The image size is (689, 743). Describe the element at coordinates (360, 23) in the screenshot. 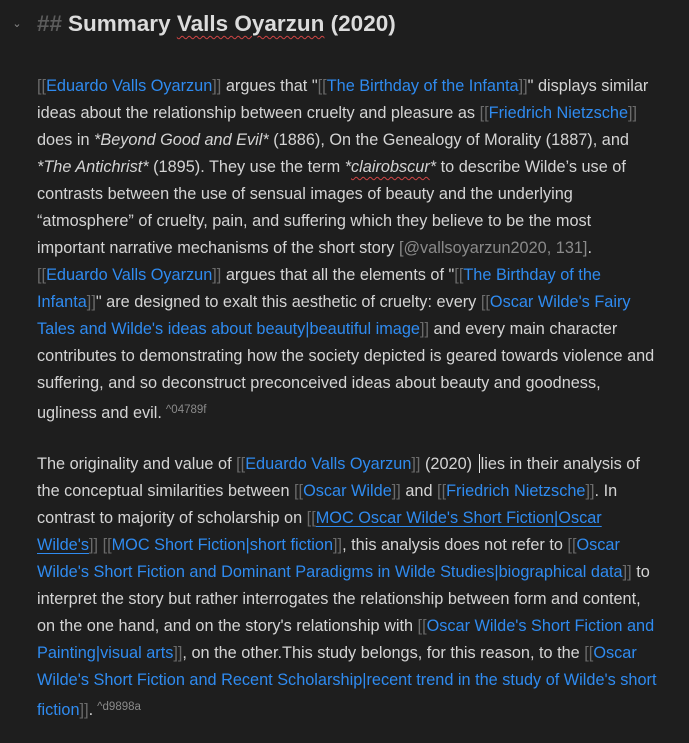

I see `heading-text-post: (2020)` at that location.